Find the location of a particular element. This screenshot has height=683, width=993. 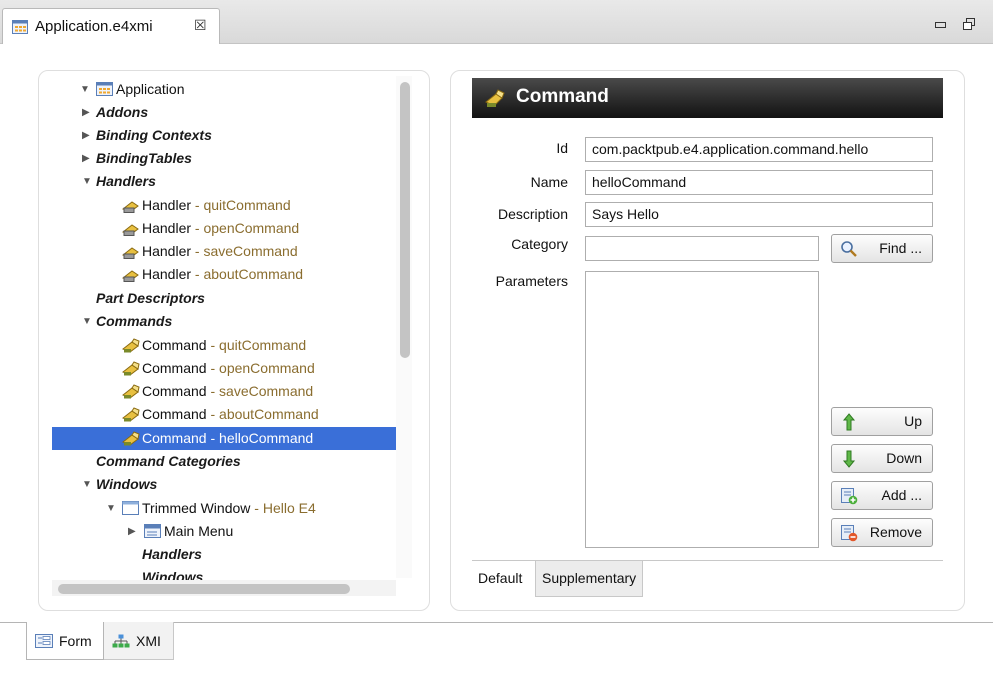

tree-item: ▶ BindingTables is located at coordinates (224, 158).